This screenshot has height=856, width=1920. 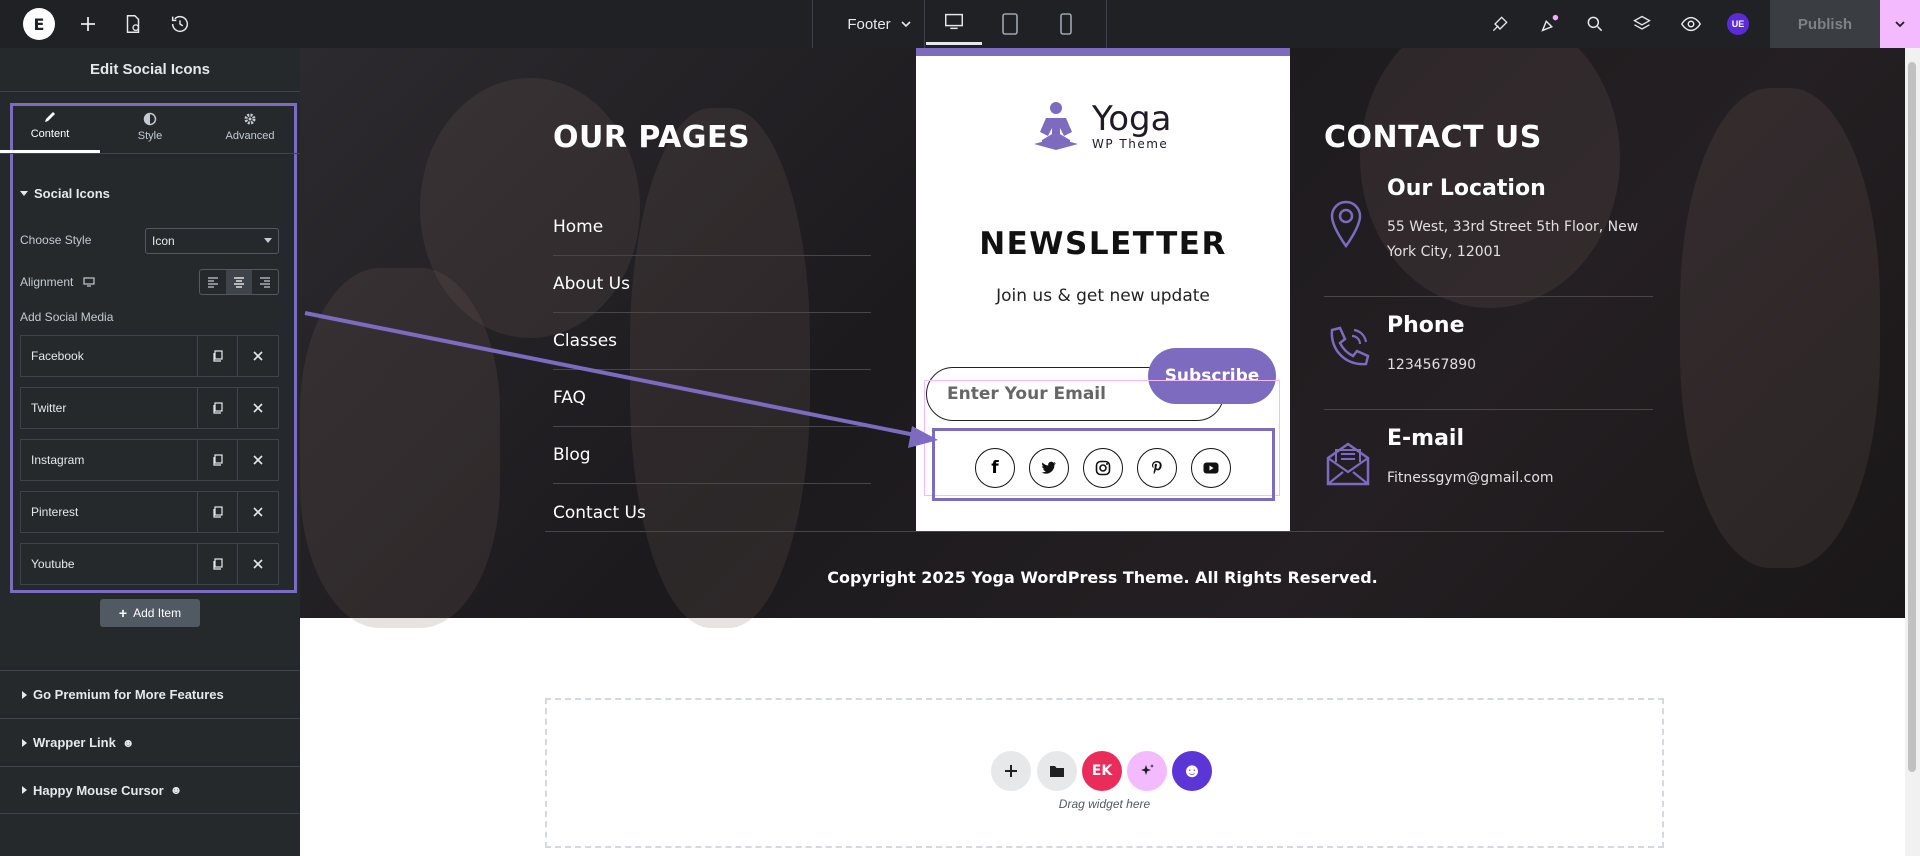 I want to click on instagram-icon, so click(x=1103, y=468).